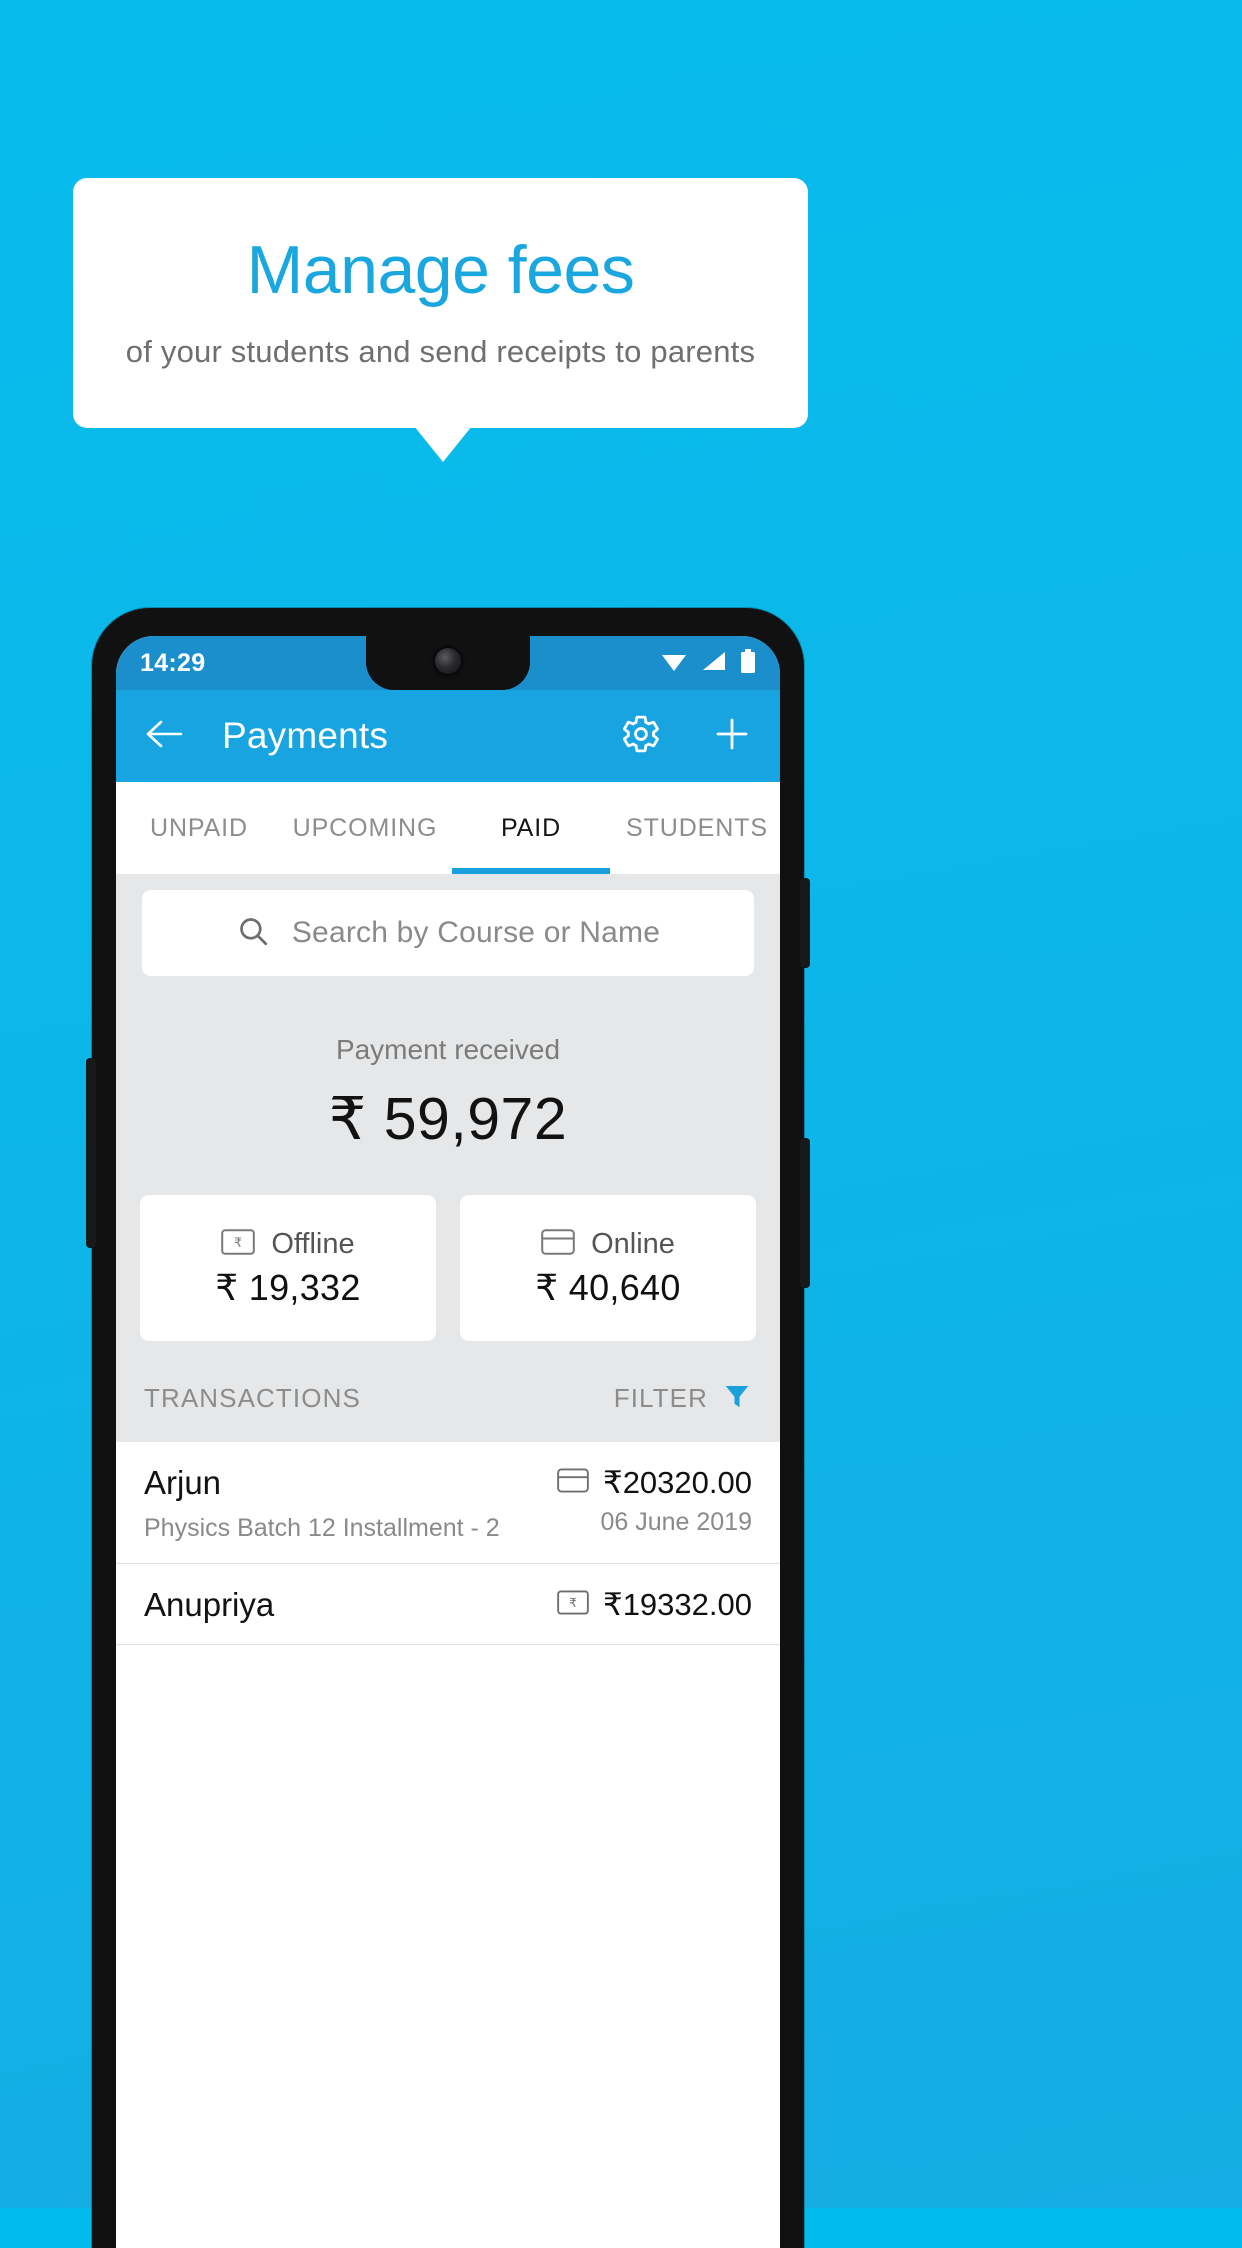 The height and width of the screenshot is (2248, 1242). Describe the element at coordinates (805, 1213) in the screenshot. I see `phone-side-button-bottom` at that location.